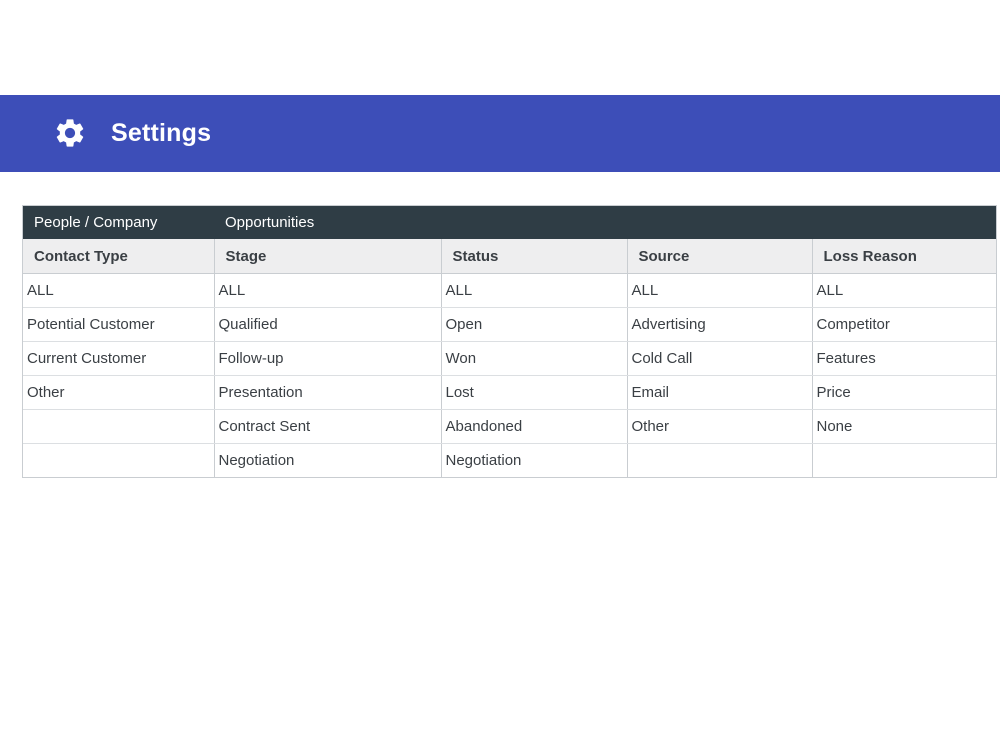 This screenshot has width=1000, height=750. What do you see at coordinates (119, 256) in the screenshot?
I see `column-header-contact-type: Contact Type` at bounding box center [119, 256].